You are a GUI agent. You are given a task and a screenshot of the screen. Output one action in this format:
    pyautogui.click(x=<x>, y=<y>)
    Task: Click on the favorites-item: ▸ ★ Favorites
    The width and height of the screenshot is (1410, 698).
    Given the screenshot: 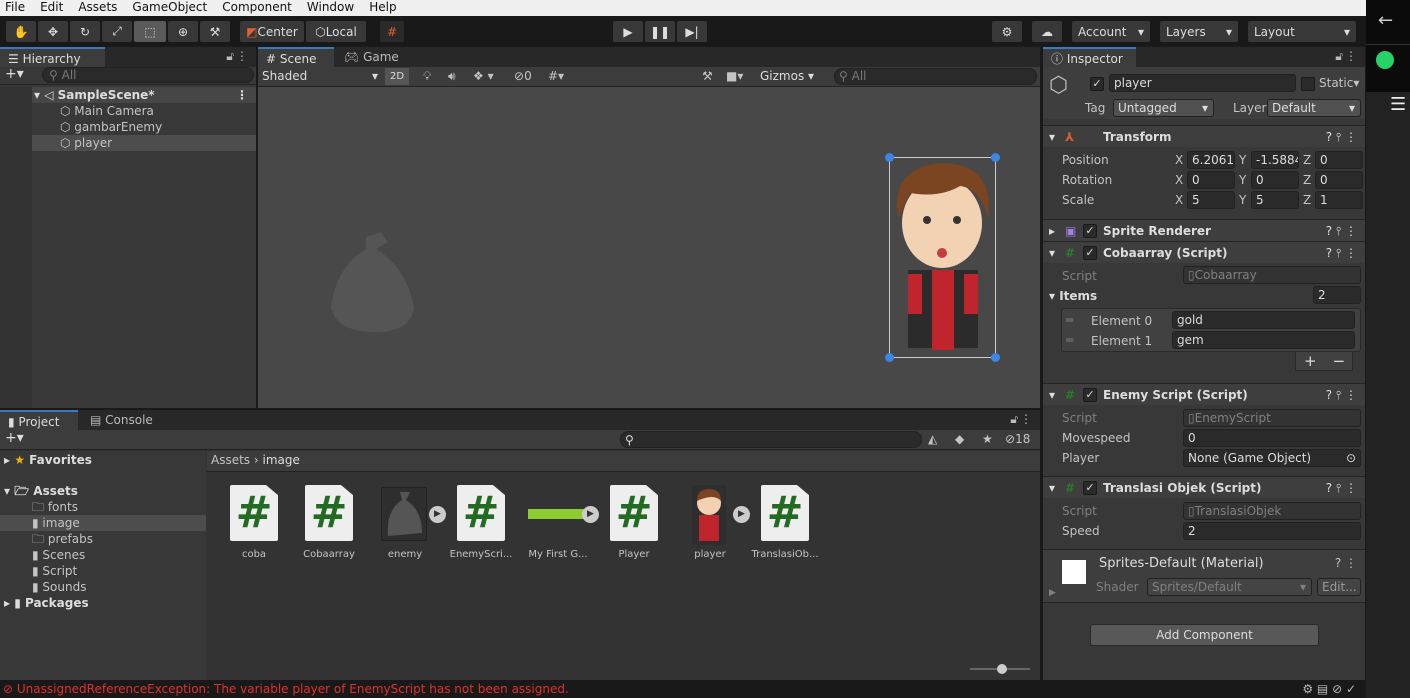 What is the action you would take?
    pyautogui.click(x=103, y=460)
    